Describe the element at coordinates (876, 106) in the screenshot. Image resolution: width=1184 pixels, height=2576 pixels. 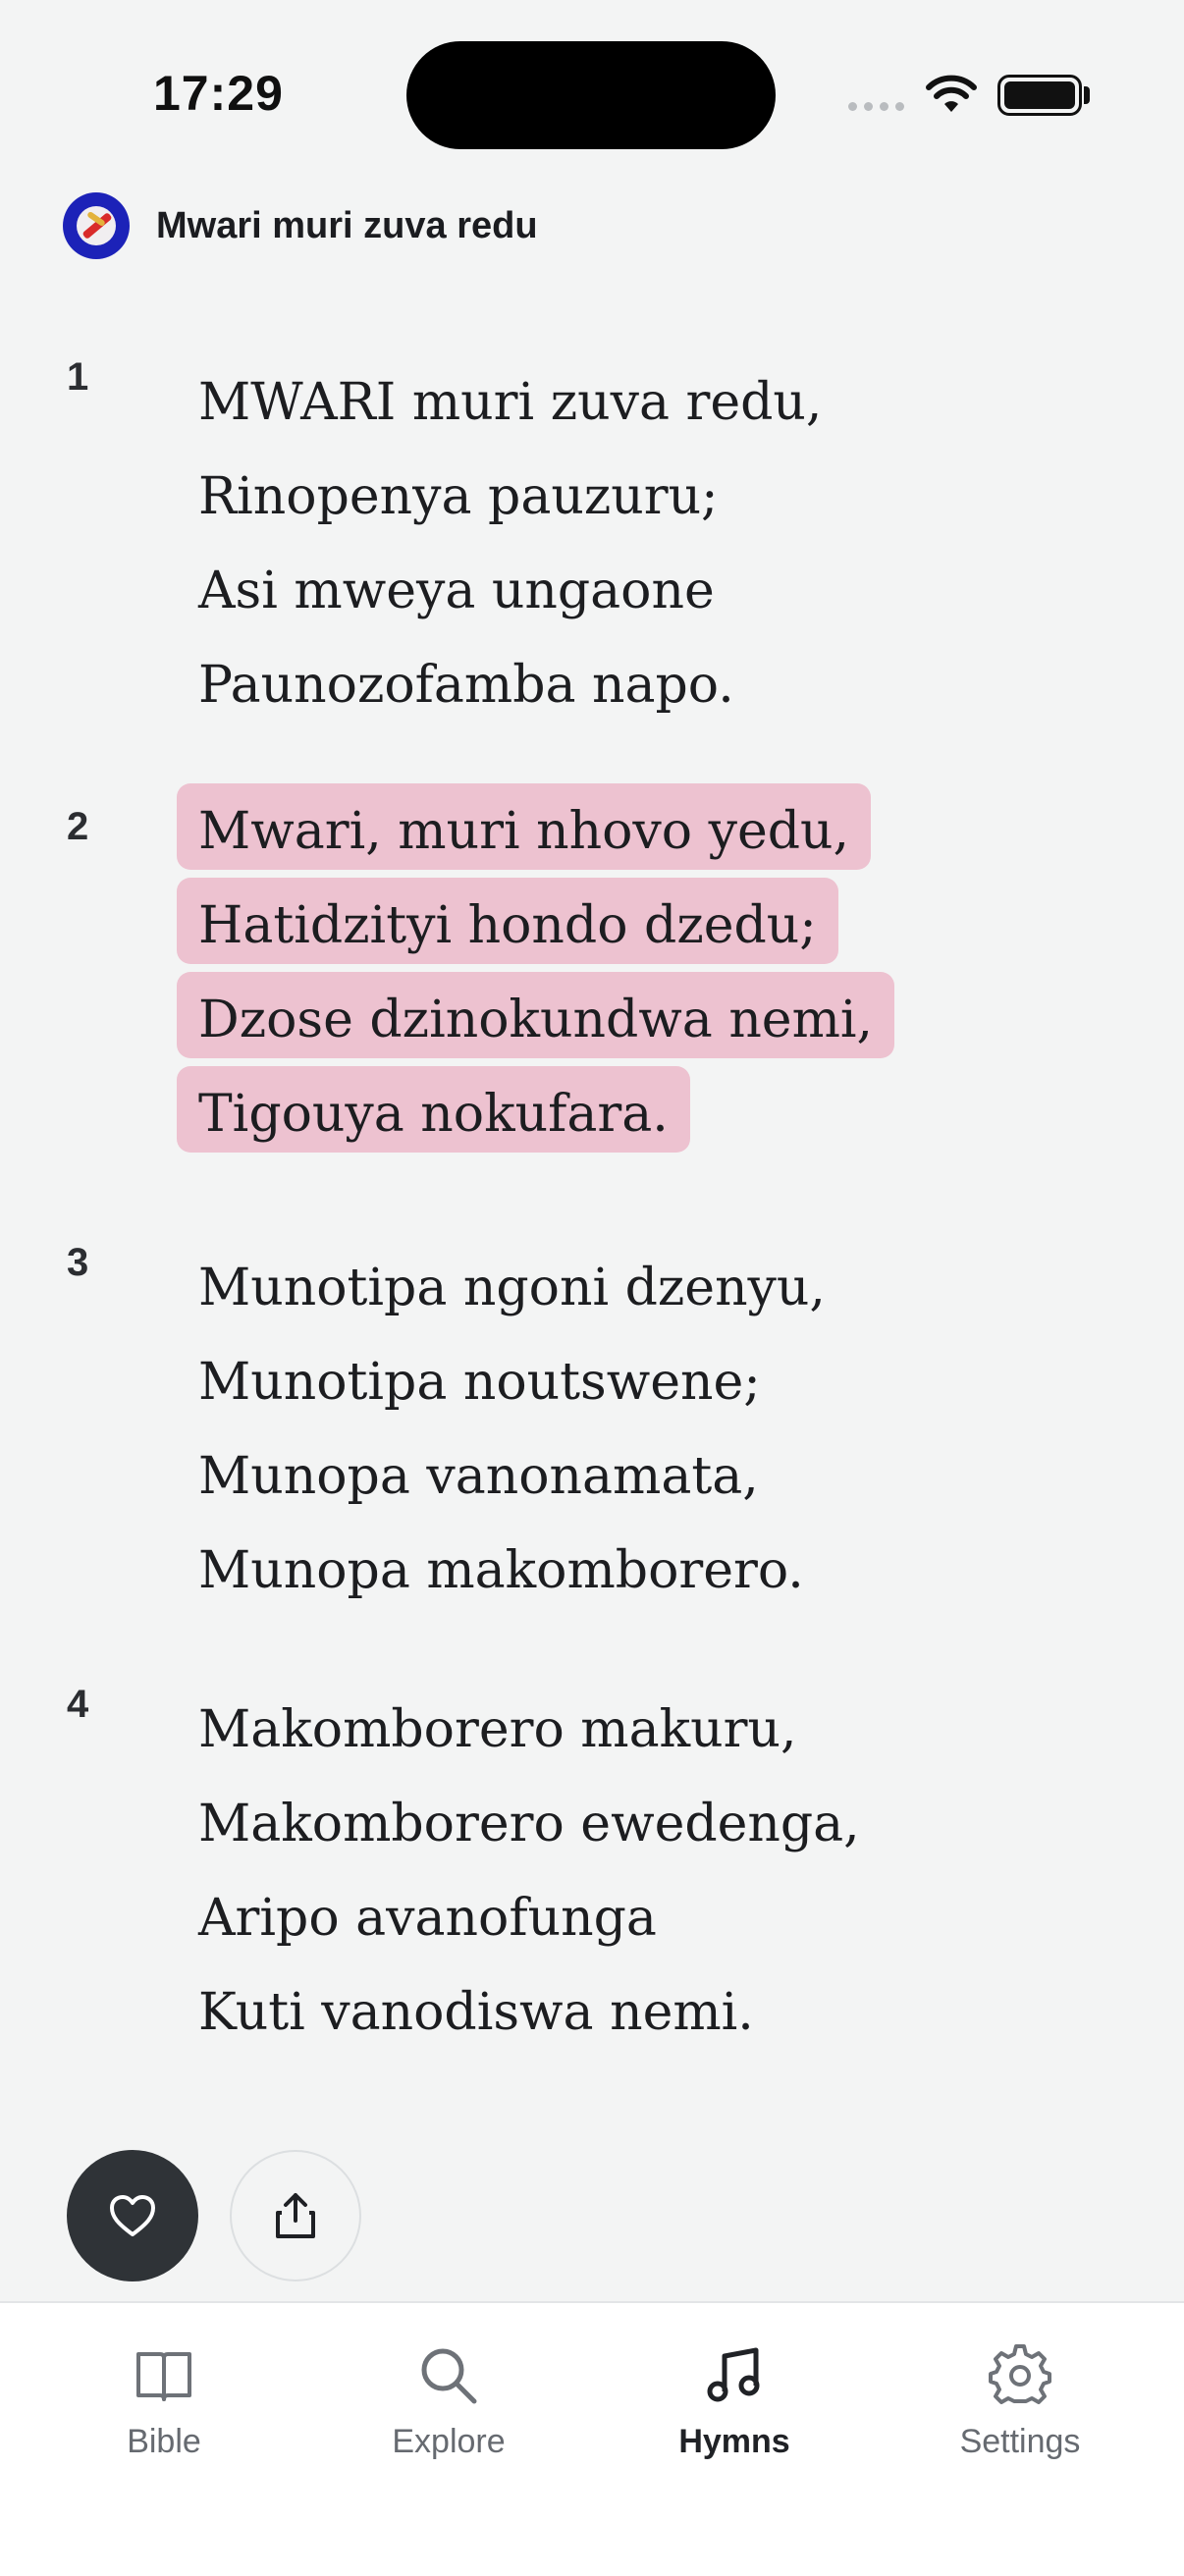
I see `cellular-signal-icon` at that location.